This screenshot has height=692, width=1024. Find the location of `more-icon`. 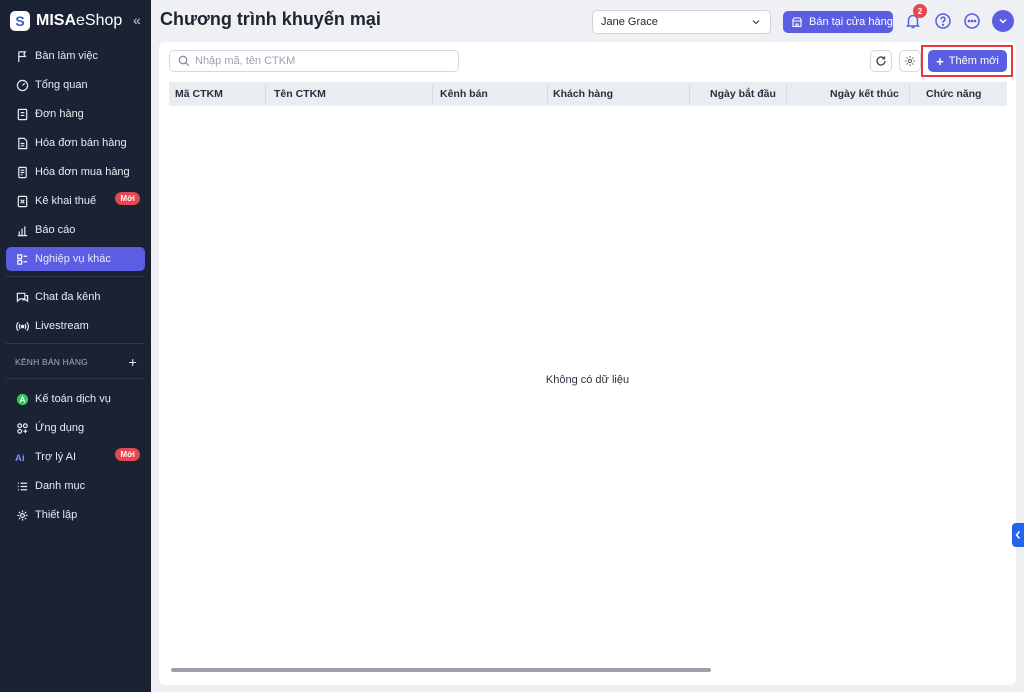

more-icon is located at coordinates (972, 21).